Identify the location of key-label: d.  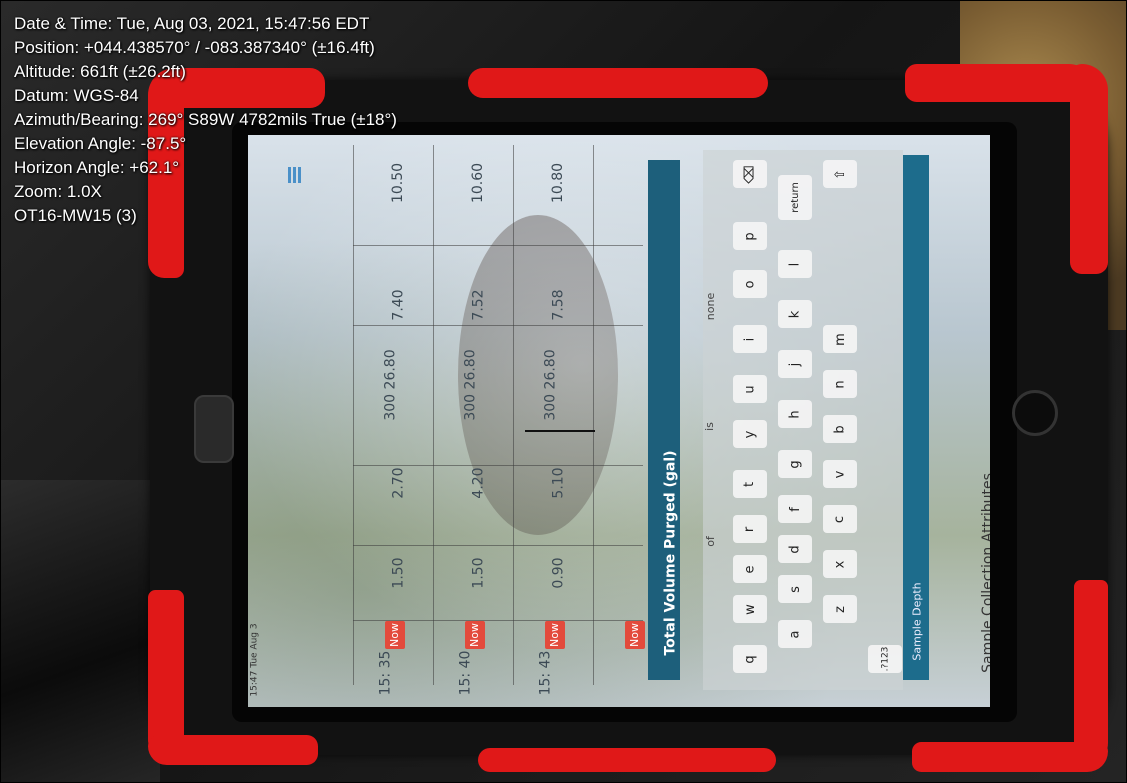
(795, 549).